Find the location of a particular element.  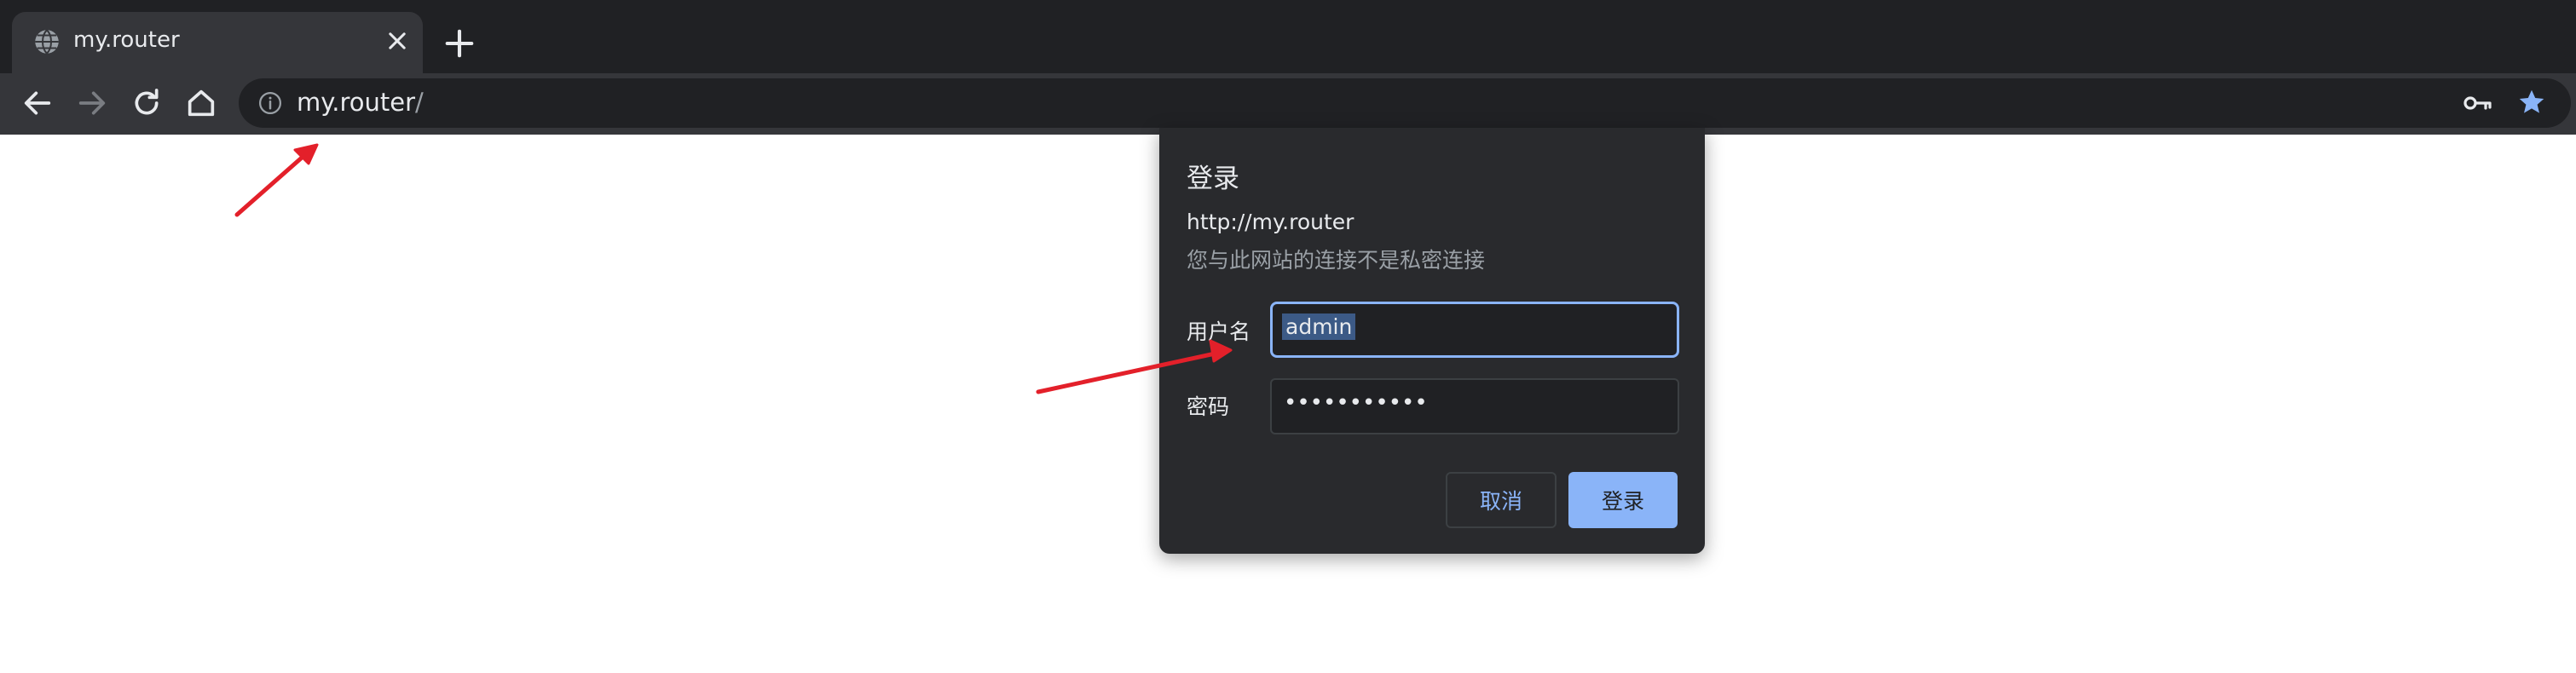

cancel-button: 取消 is located at coordinates (1501, 500).